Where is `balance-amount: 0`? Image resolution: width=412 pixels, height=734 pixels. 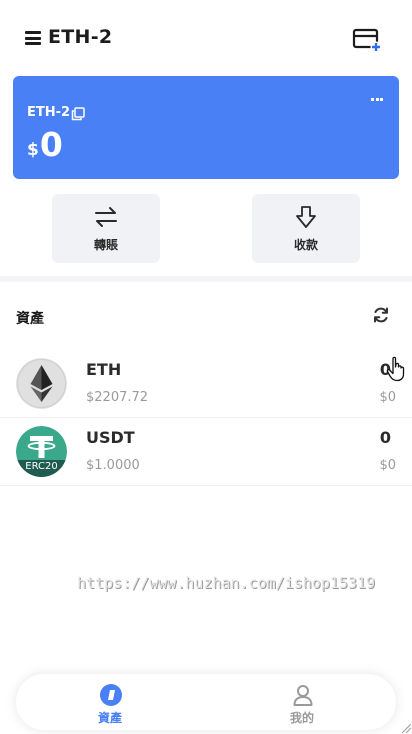 balance-amount: 0 is located at coordinates (51, 144).